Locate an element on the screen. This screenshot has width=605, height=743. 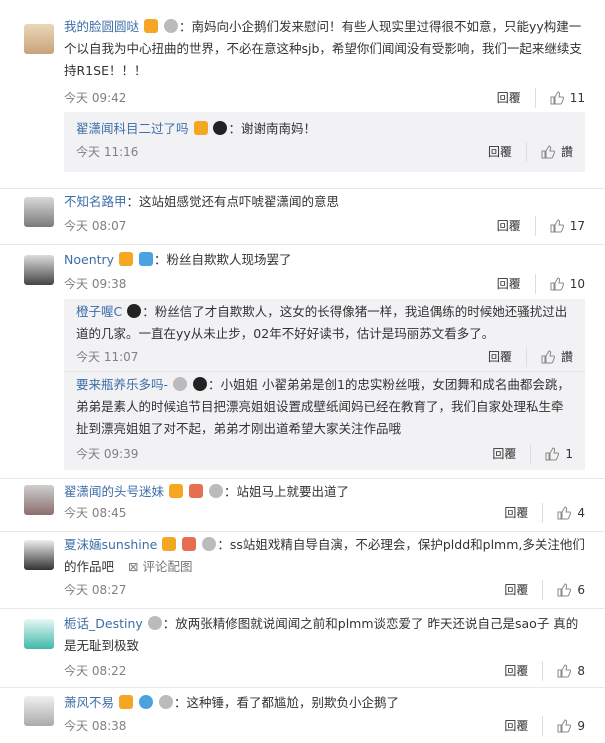
comment-text: ：这站姐感觉还有点吓唬翟潇闻的意思 is located at coordinates (233, 201).